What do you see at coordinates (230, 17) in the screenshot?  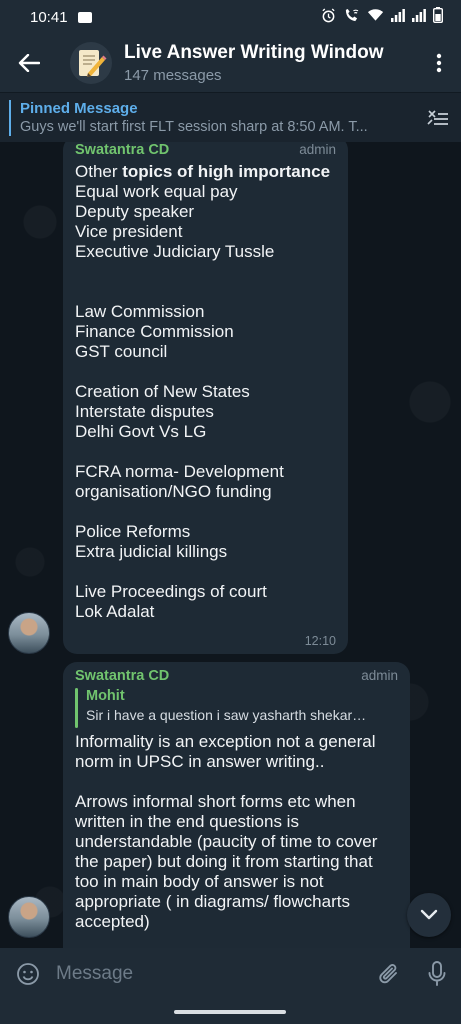 I see `status-bar: 10:41` at bounding box center [230, 17].